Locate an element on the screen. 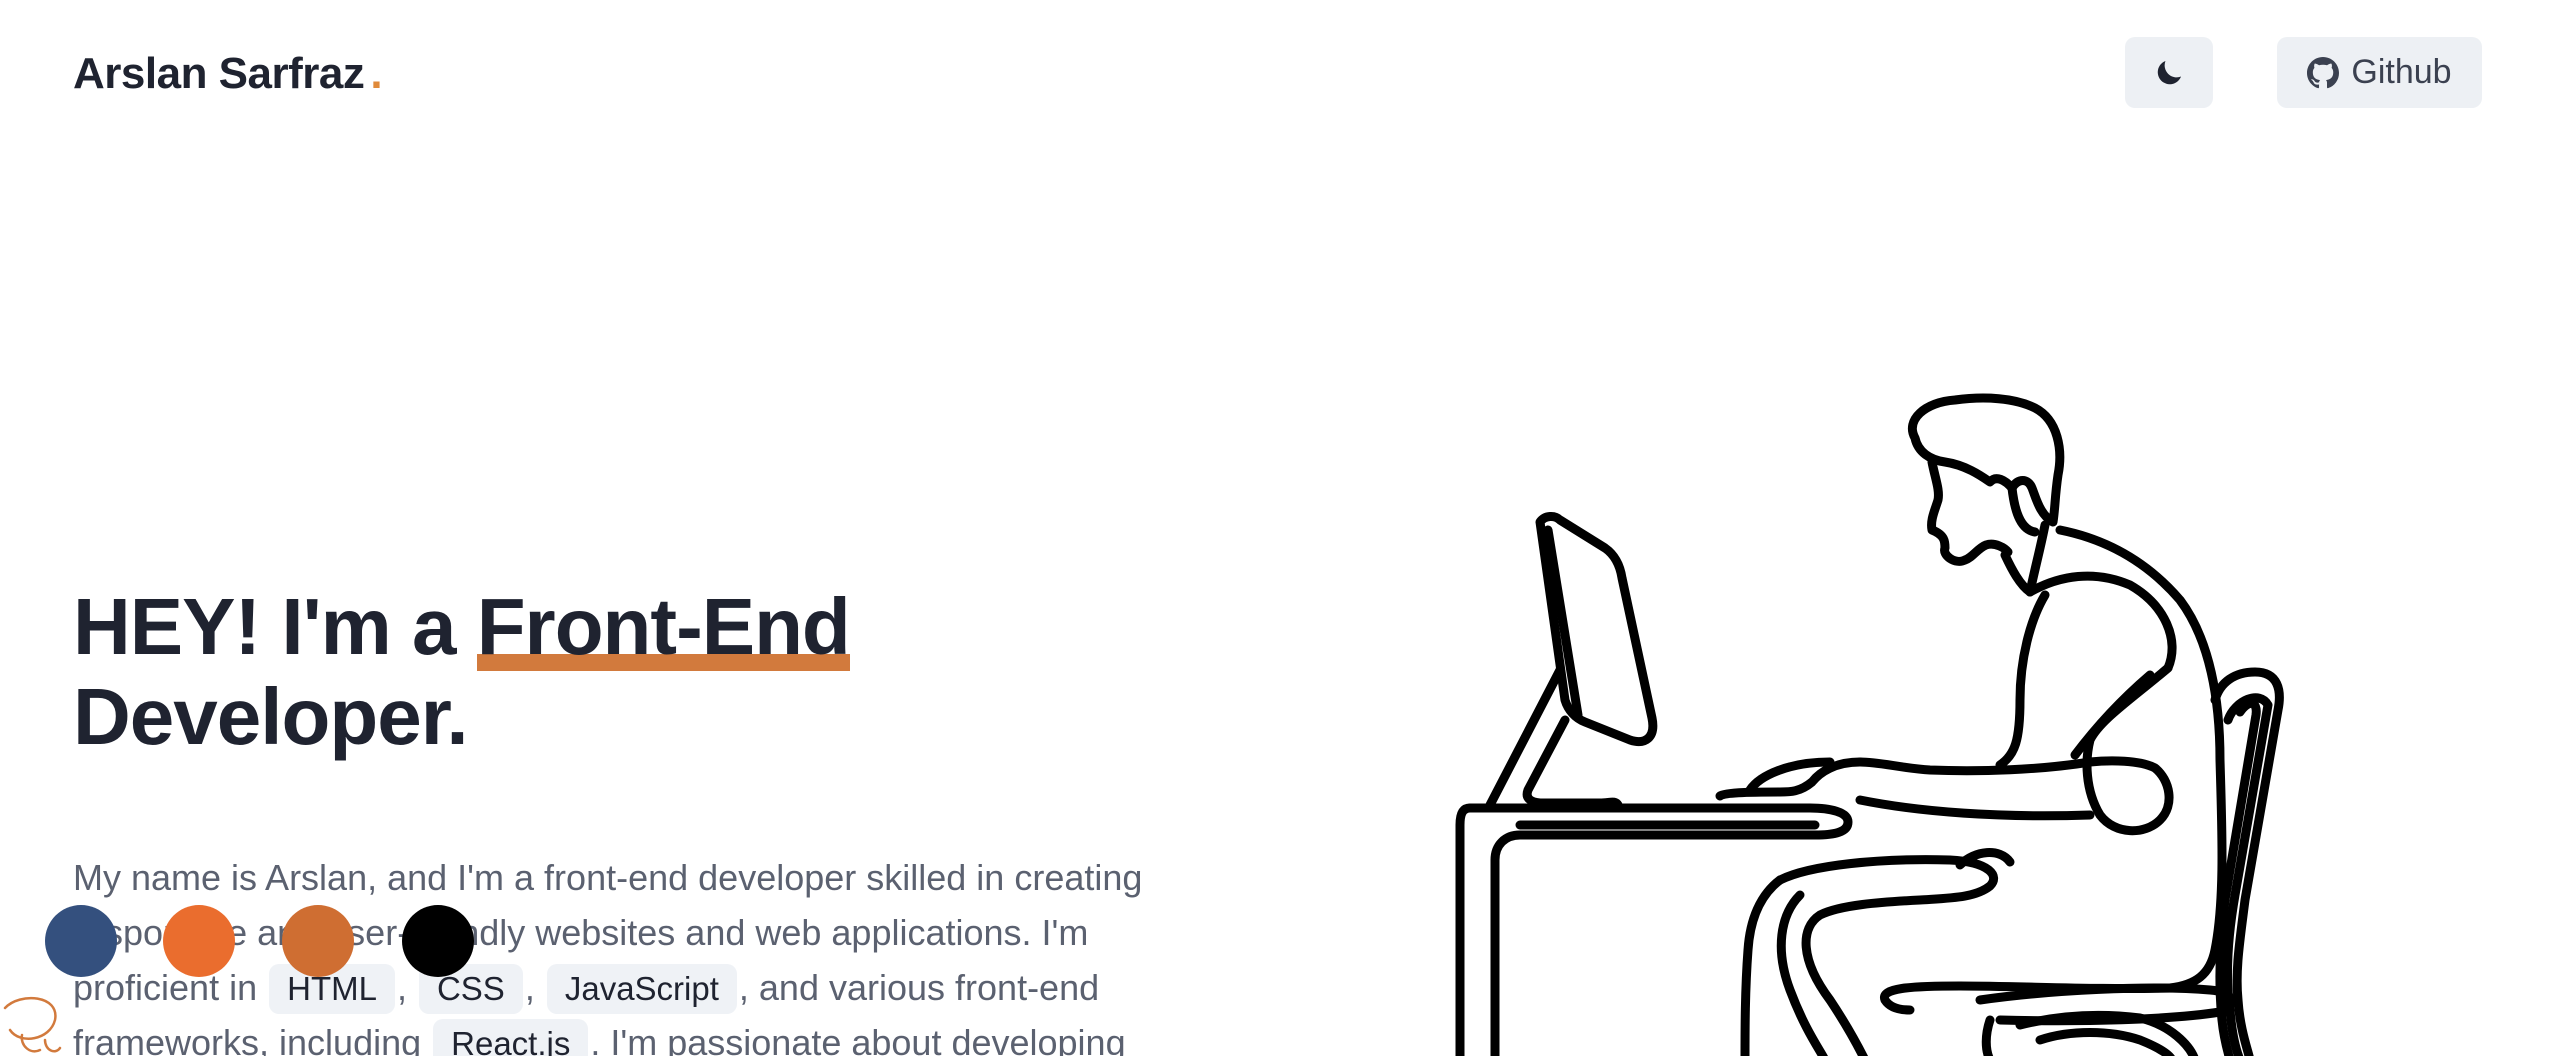 The height and width of the screenshot is (1056, 2560). github-icon is located at coordinates (2323, 72).